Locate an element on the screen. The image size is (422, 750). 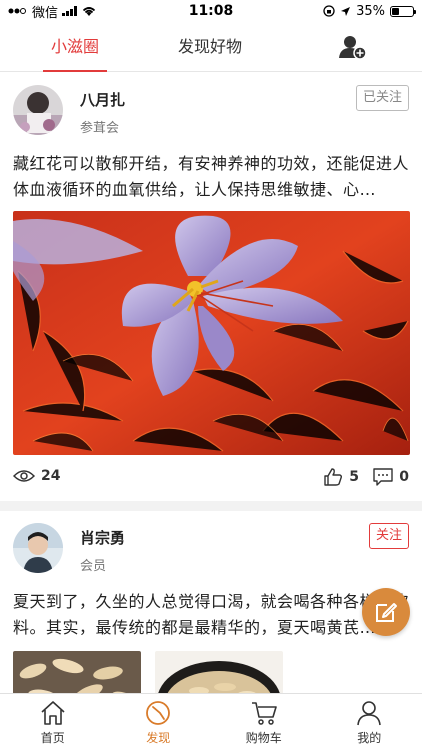
nav-cart: 购物车 is located at coordinates (264, 722).